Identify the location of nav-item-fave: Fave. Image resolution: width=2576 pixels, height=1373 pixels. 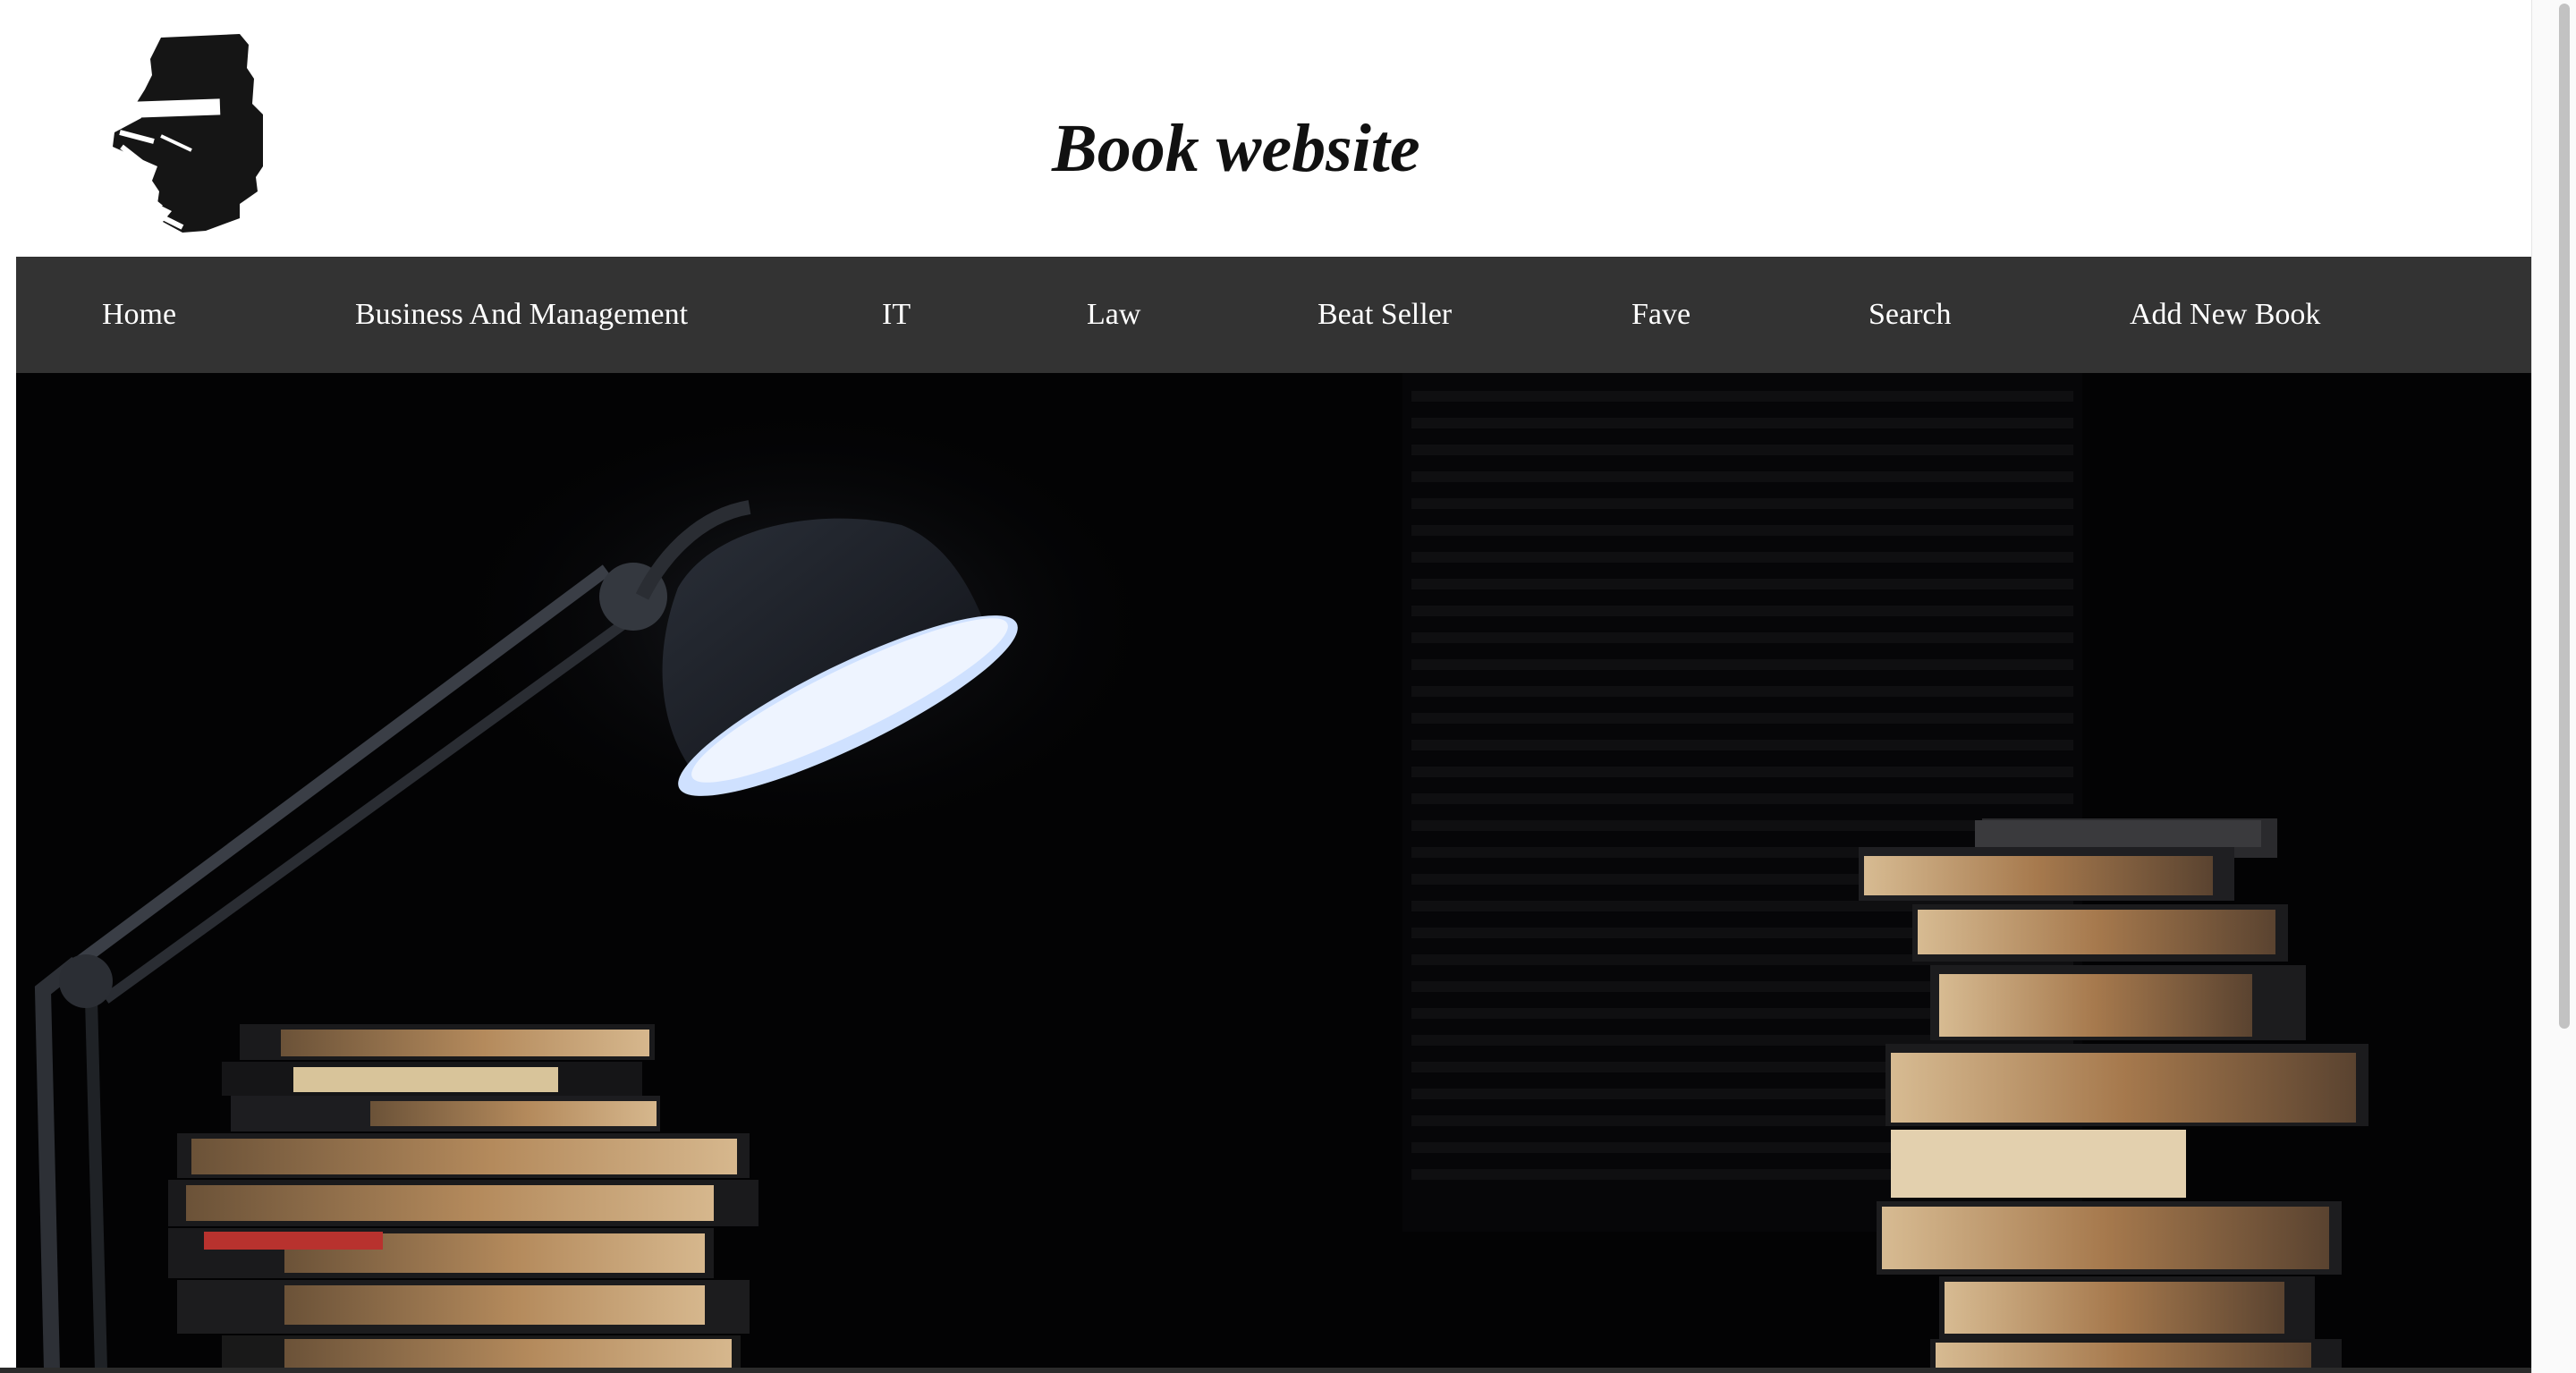
(1660, 315).